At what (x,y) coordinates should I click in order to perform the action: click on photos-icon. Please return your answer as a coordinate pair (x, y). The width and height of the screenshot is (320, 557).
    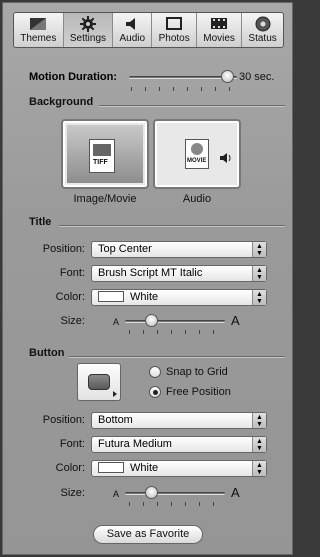
    Looking at the image, I should click on (174, 23).